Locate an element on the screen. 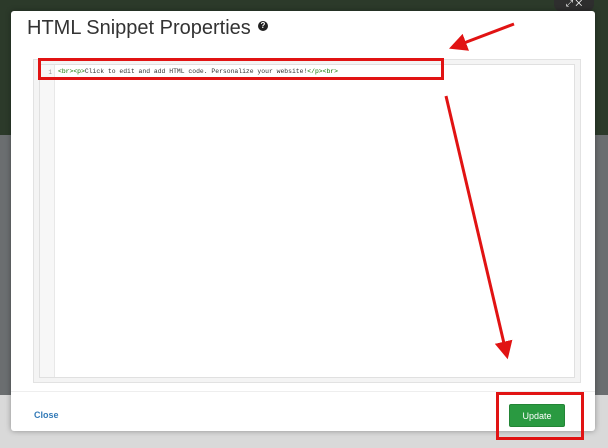 This screenshot has height=448, width=608. annotation-arrows is located at coordinates (479, 191).